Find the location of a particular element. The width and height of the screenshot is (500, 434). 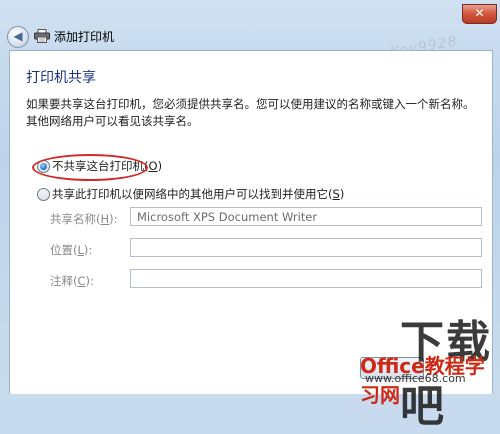

share-name-label: 共享名称(H): is located at coordinates (84, 219).